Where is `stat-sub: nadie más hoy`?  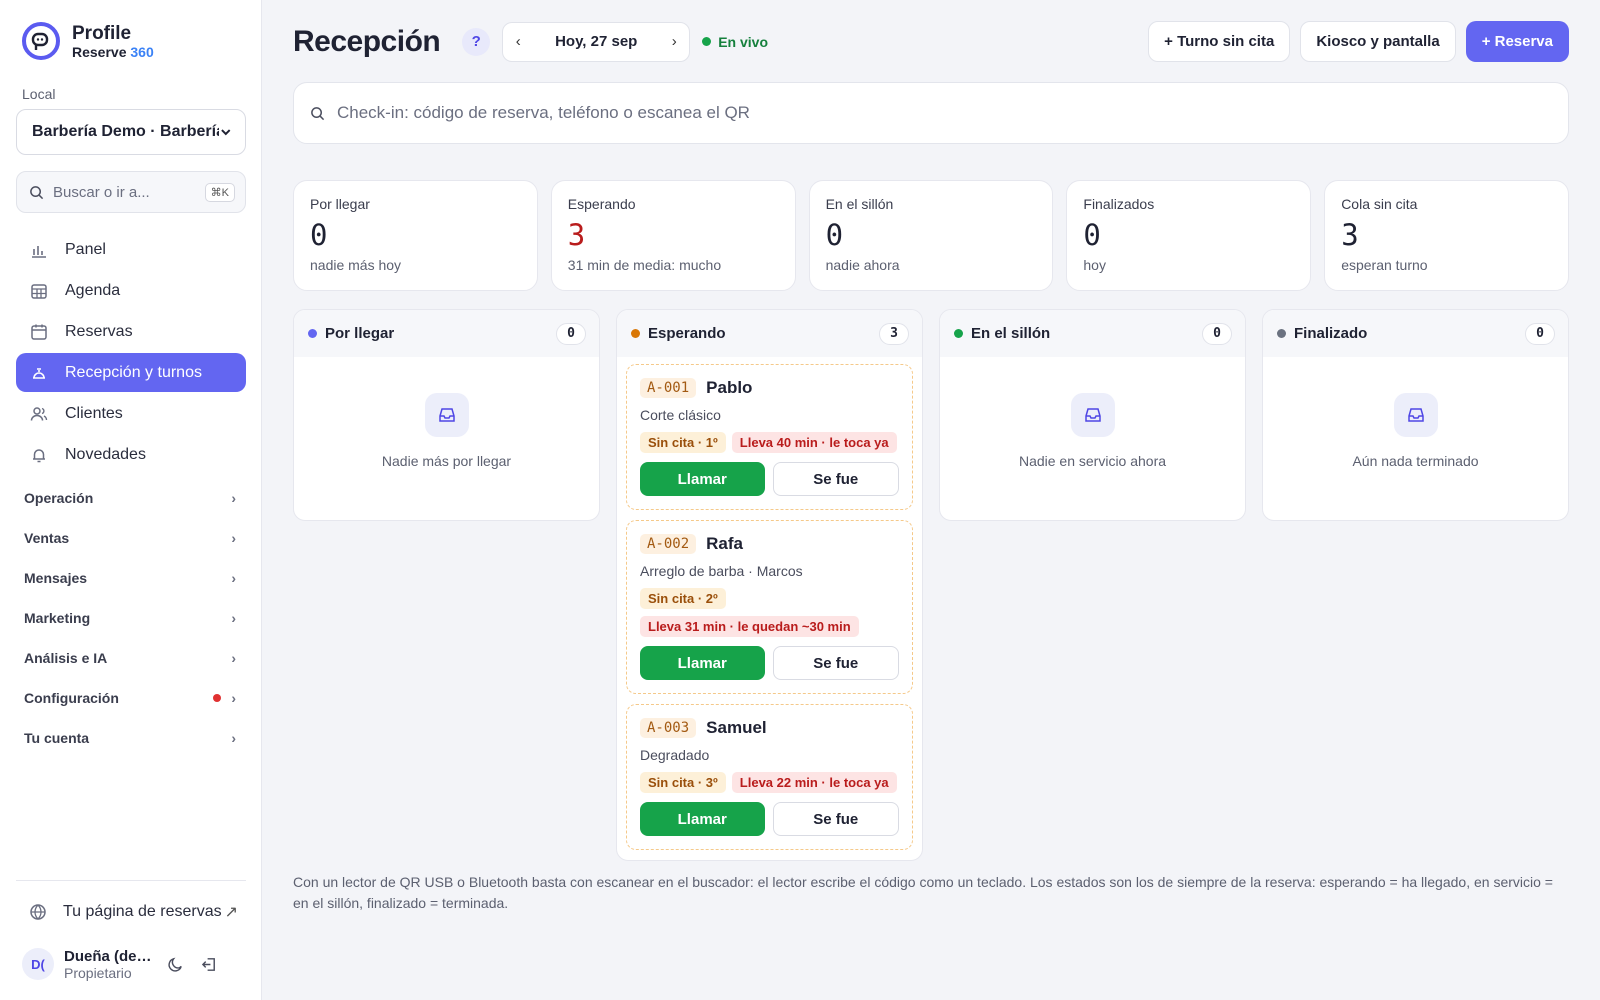 stat-sub: nadie más hoy is located at coordinates (356, 265).